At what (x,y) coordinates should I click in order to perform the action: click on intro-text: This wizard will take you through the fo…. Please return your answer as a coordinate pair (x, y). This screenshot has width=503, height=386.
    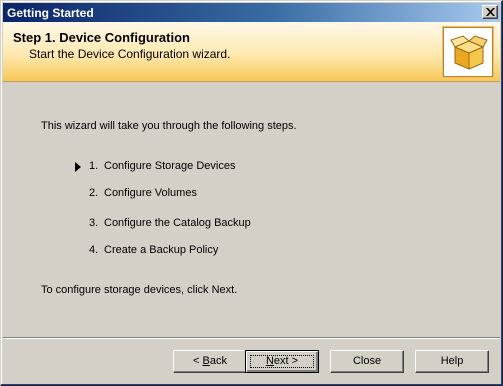
    Looking at the image, I should click on (169, 126).